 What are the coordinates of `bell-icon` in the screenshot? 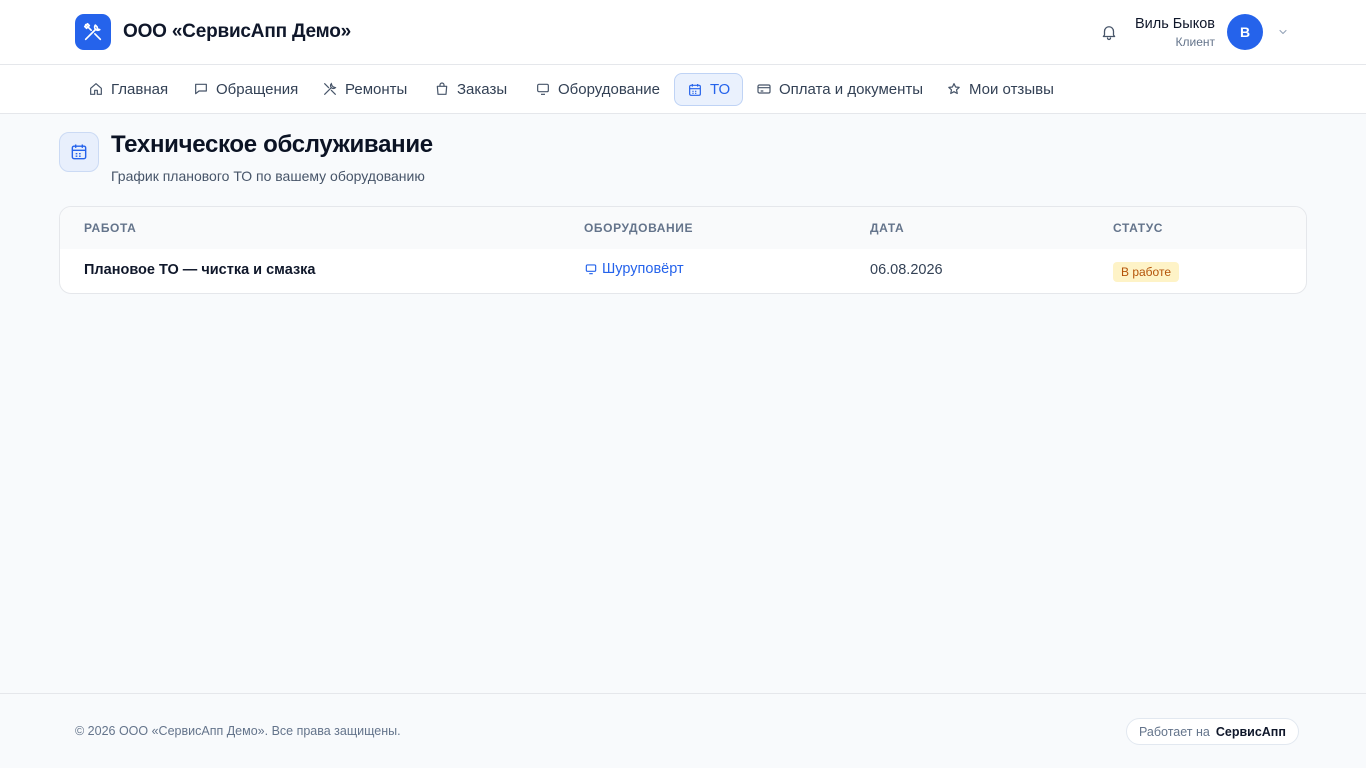 It's located at (1109, 32).